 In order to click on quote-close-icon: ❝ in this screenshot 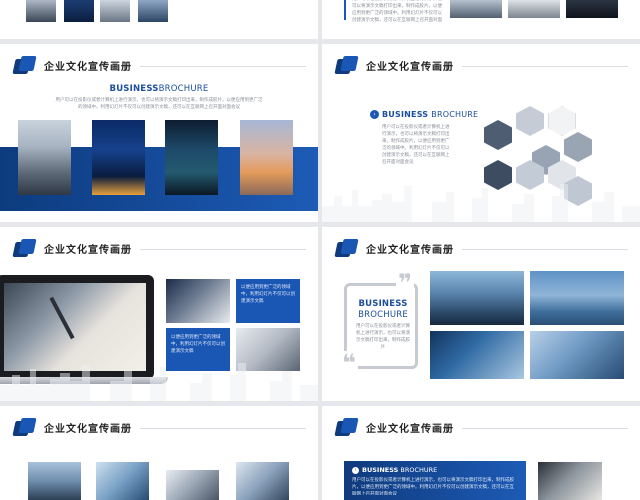, I will do `click(349, 363)`.